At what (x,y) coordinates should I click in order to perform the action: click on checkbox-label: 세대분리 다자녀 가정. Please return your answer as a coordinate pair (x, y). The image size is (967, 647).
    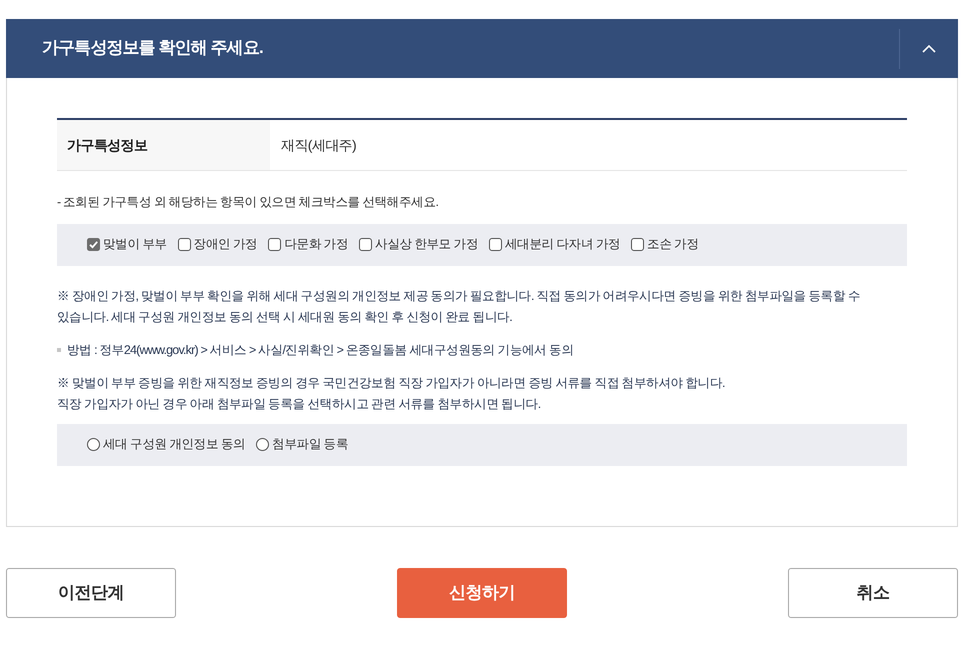
    Looking at the image, I should click on (562, 244).